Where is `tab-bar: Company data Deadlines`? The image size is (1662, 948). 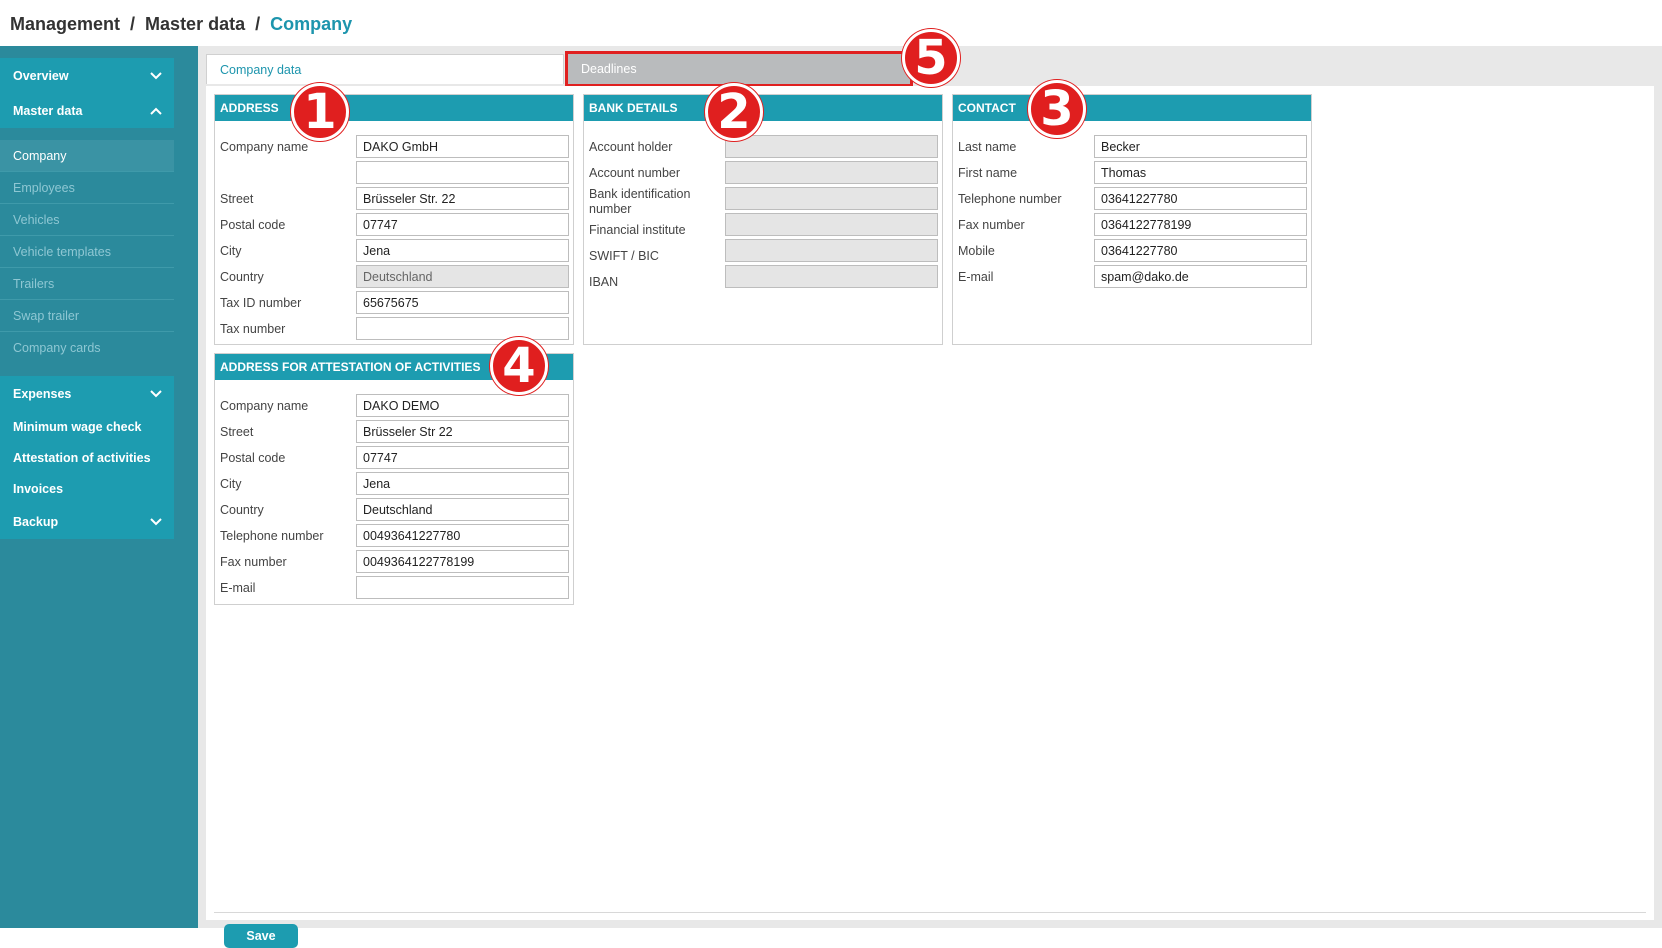 tab-bar: Company data Deadlines is located at coordinates (559, 69).